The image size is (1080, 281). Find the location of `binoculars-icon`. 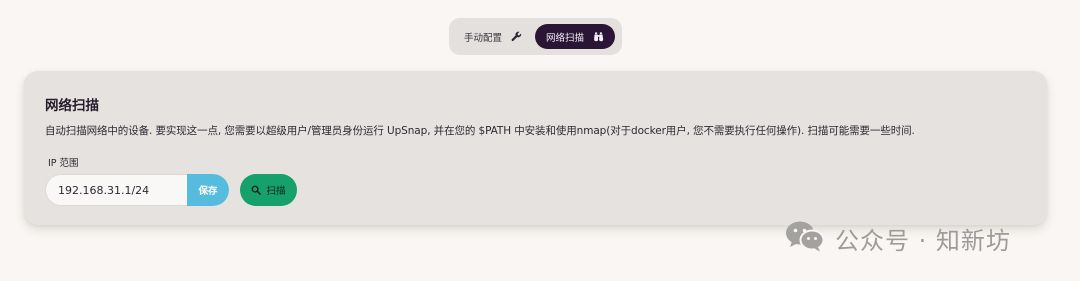

binoculars-icon is located at coordinates (598, 36).